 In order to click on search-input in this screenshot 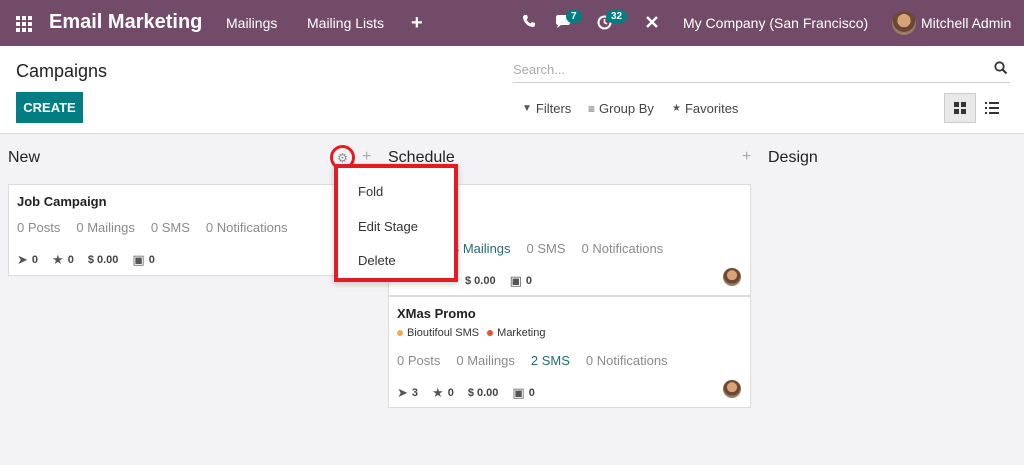, I will do `click(748, 69)`.